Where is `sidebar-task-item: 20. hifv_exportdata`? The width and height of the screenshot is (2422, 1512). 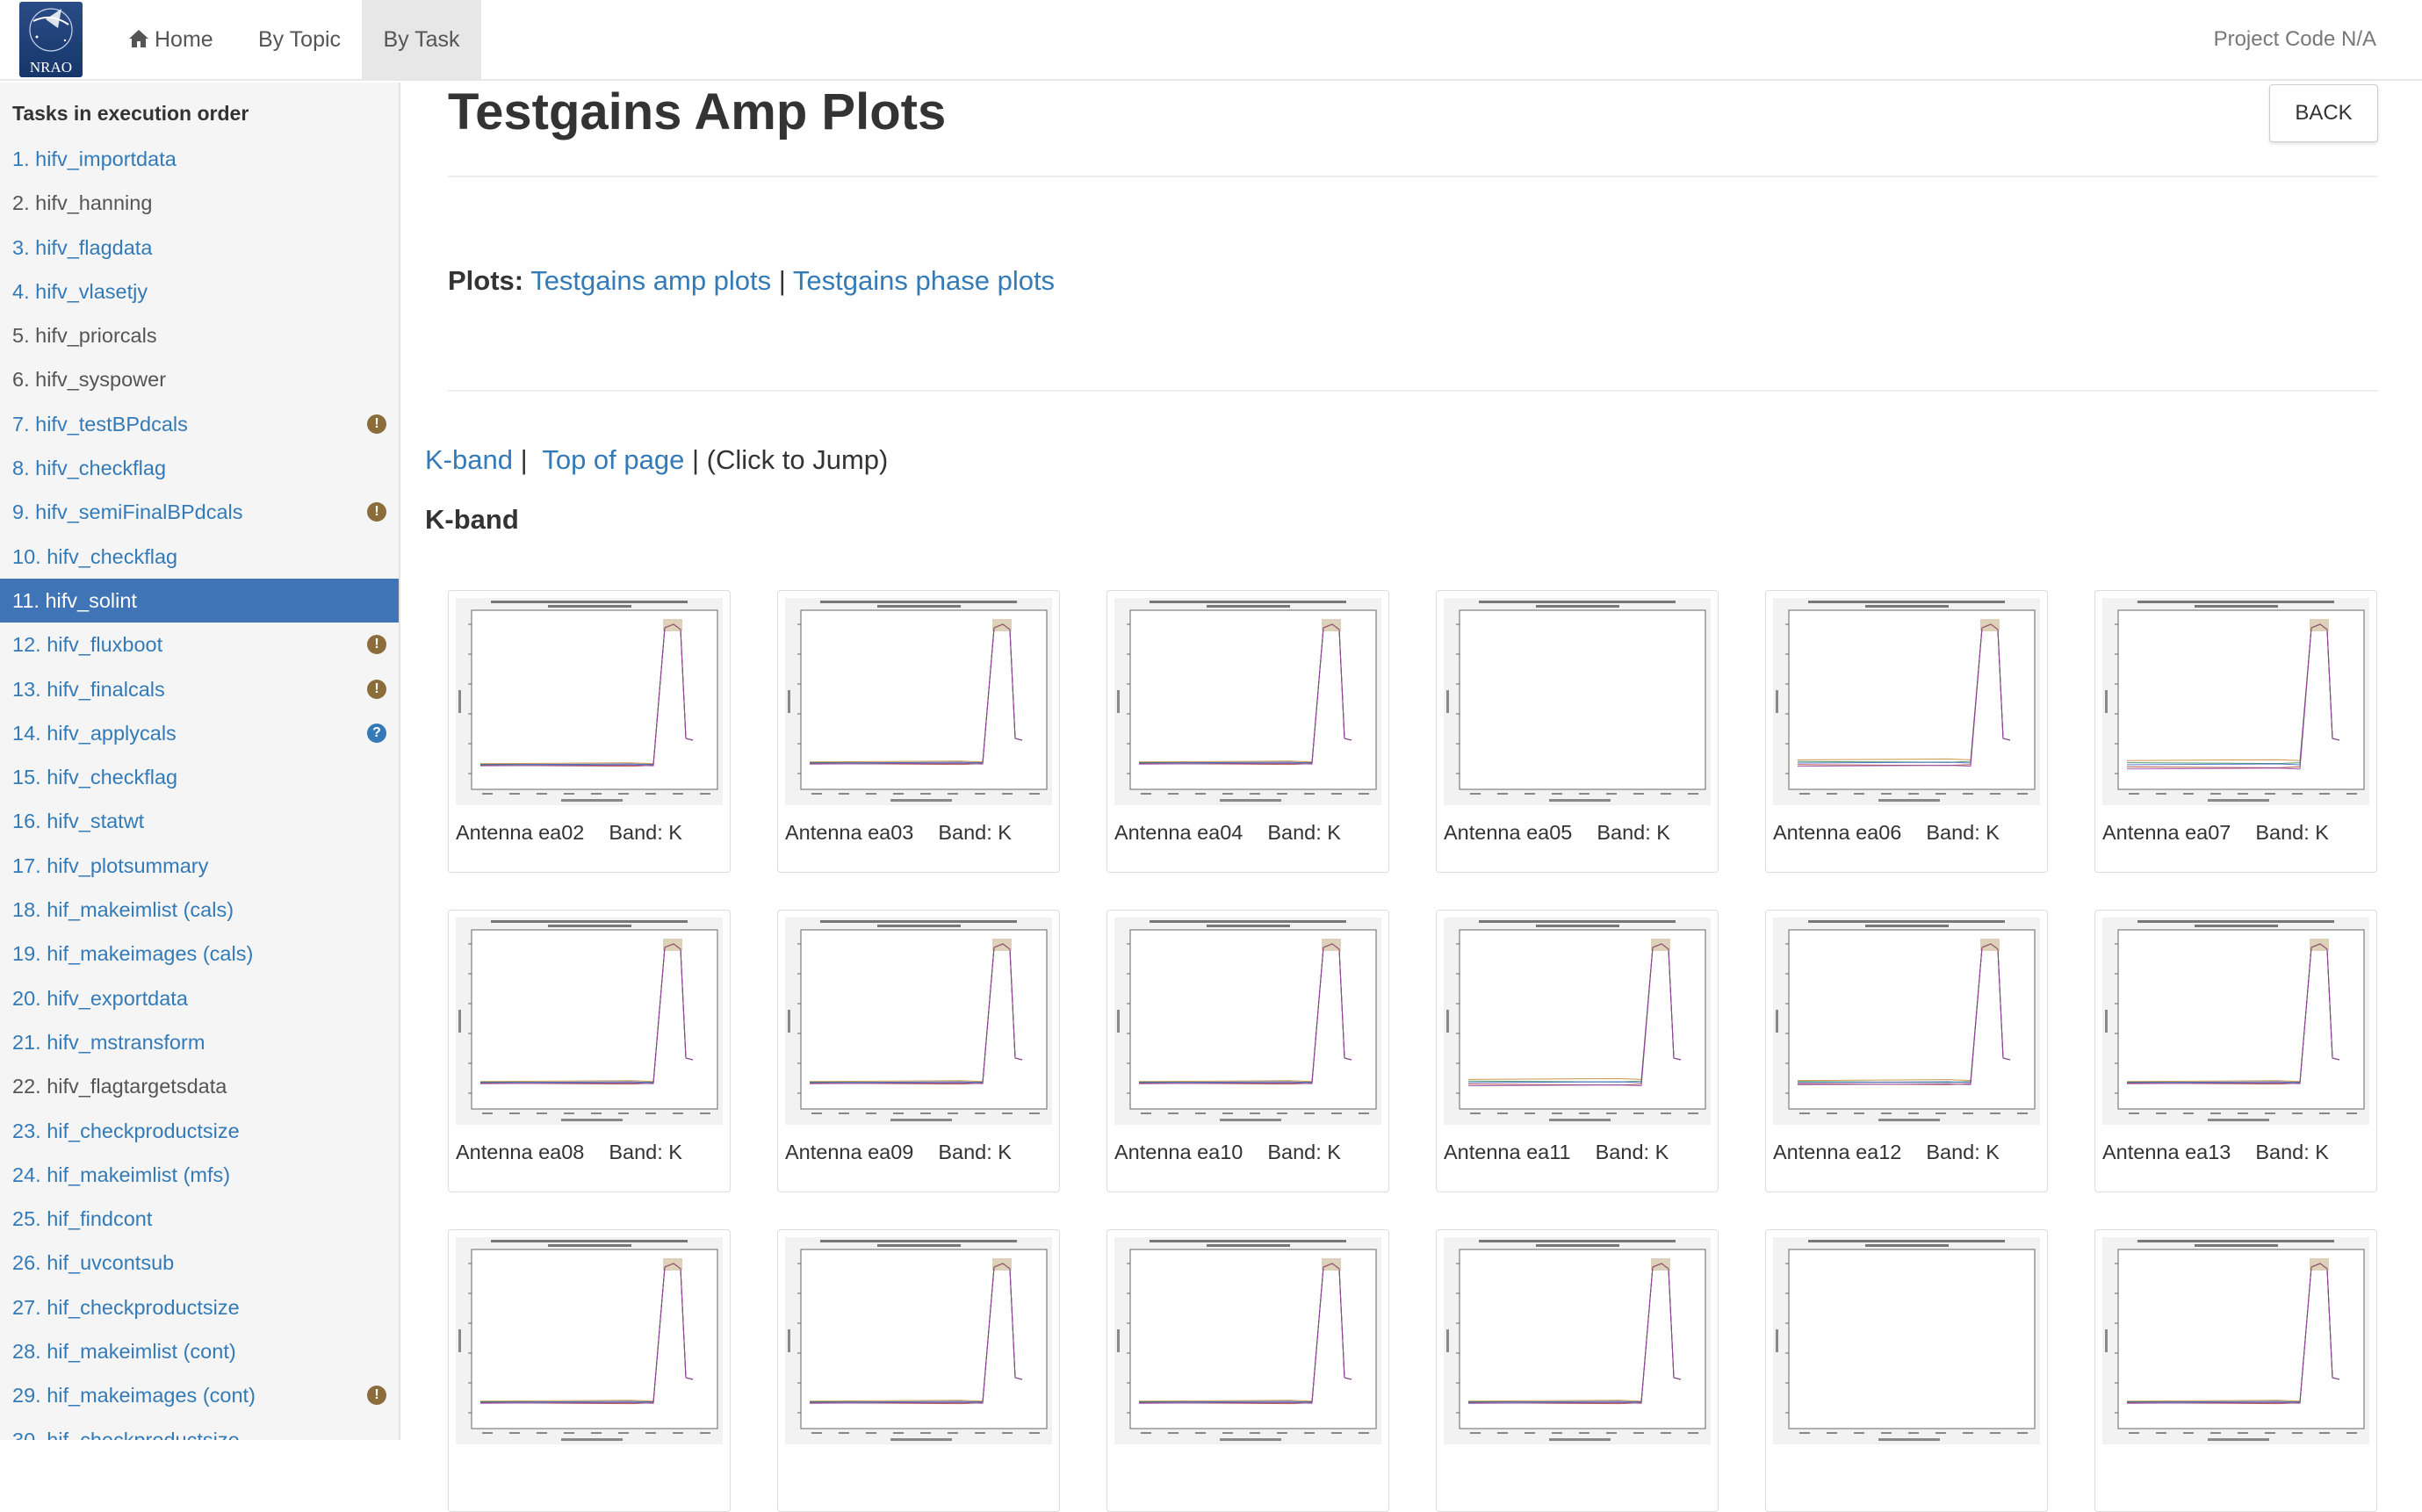
sidebar-task-item: 20. hifv_exportdata is located at coordinates (199, 998).